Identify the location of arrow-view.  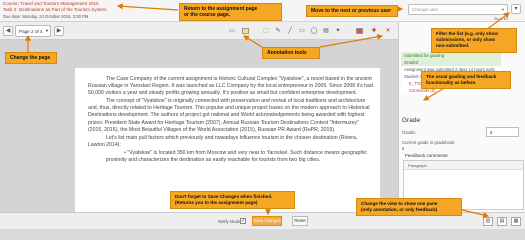
(475, 213).